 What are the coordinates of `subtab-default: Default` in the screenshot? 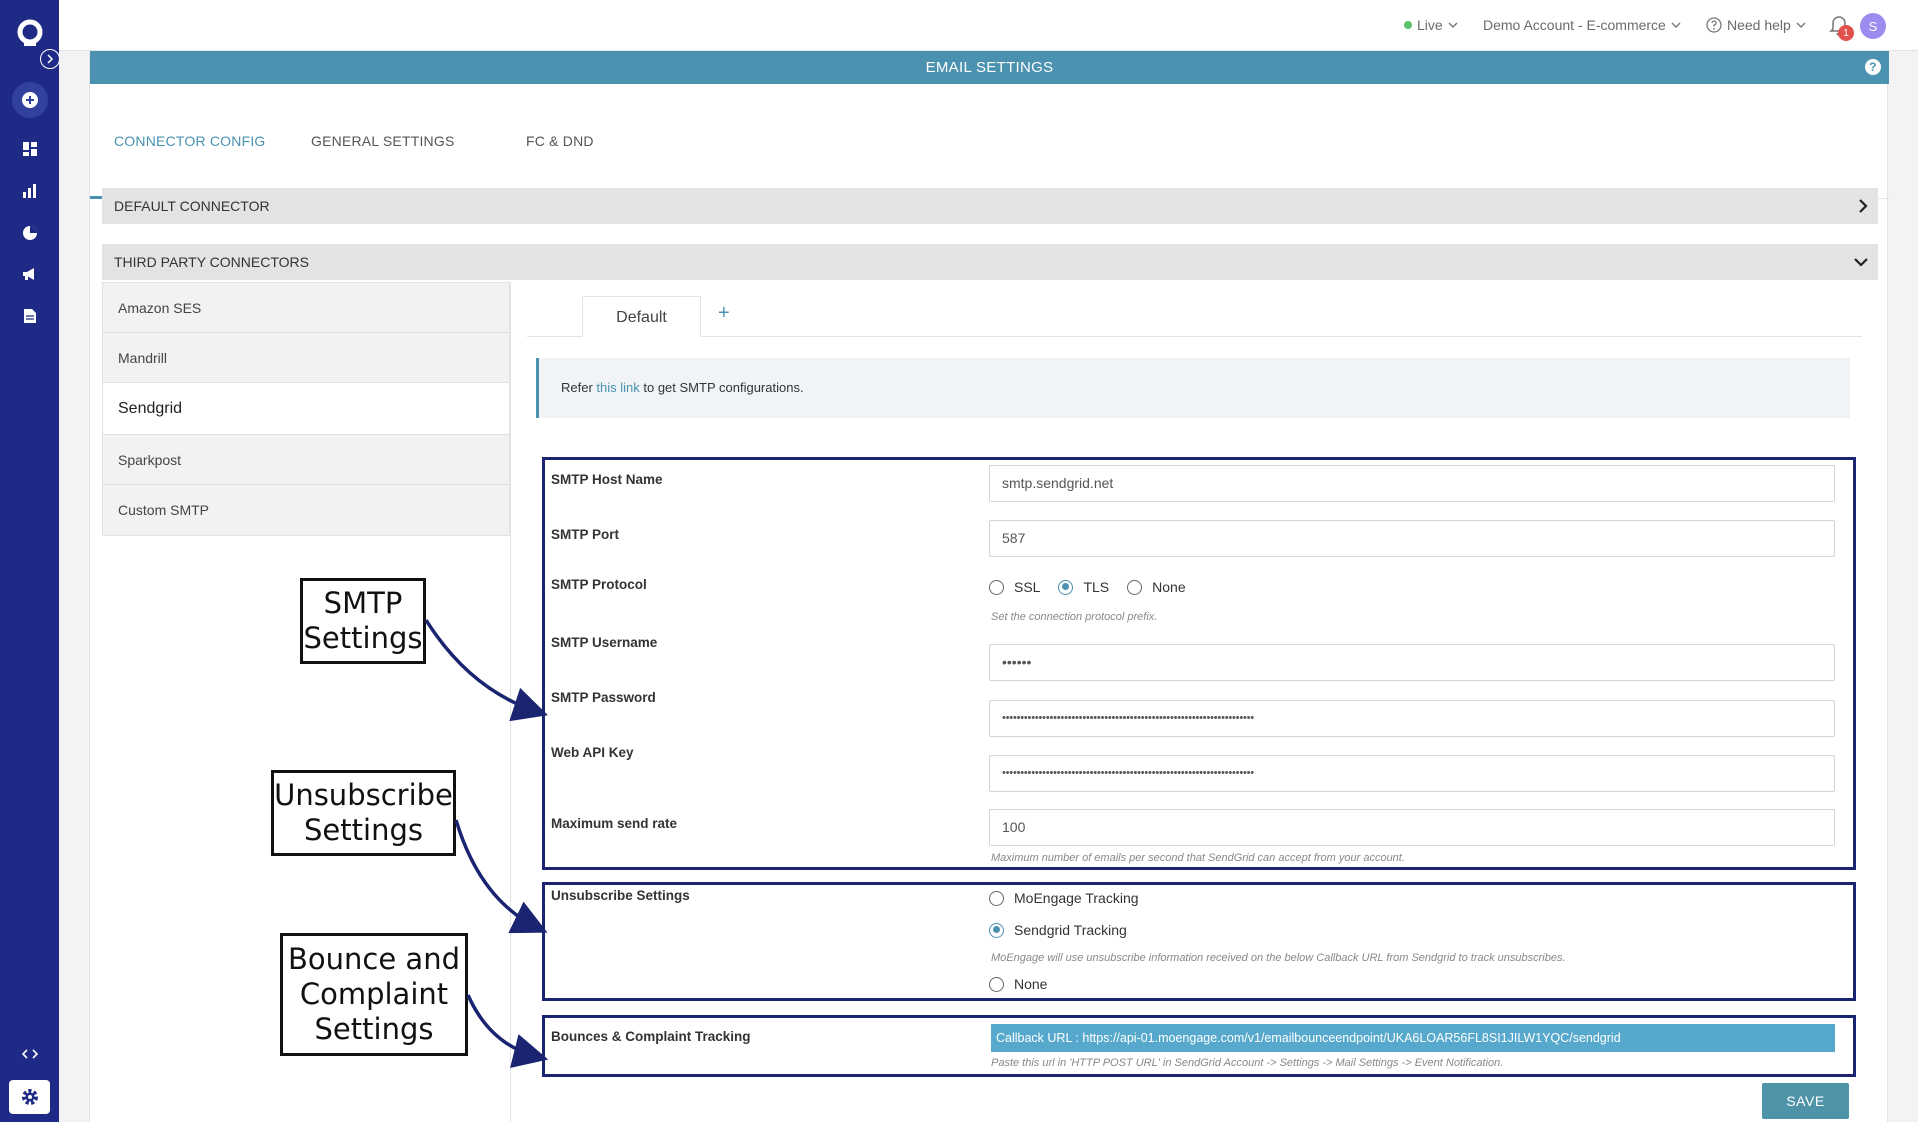 It's located at (641, 316).